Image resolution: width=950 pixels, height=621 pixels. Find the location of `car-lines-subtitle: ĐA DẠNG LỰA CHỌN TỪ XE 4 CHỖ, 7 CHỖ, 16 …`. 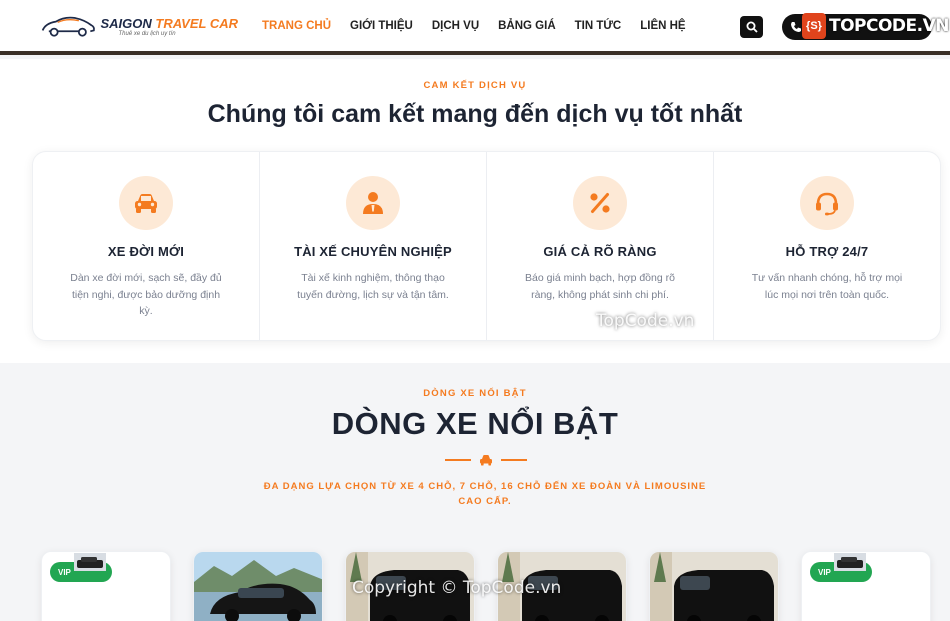

car-lines-subtitle: ĐA DẠNG LỰA CHỌN TỪ XE 4 CHỖ, 7 CHỖ, 16 … is located at coordinates (485, 494).